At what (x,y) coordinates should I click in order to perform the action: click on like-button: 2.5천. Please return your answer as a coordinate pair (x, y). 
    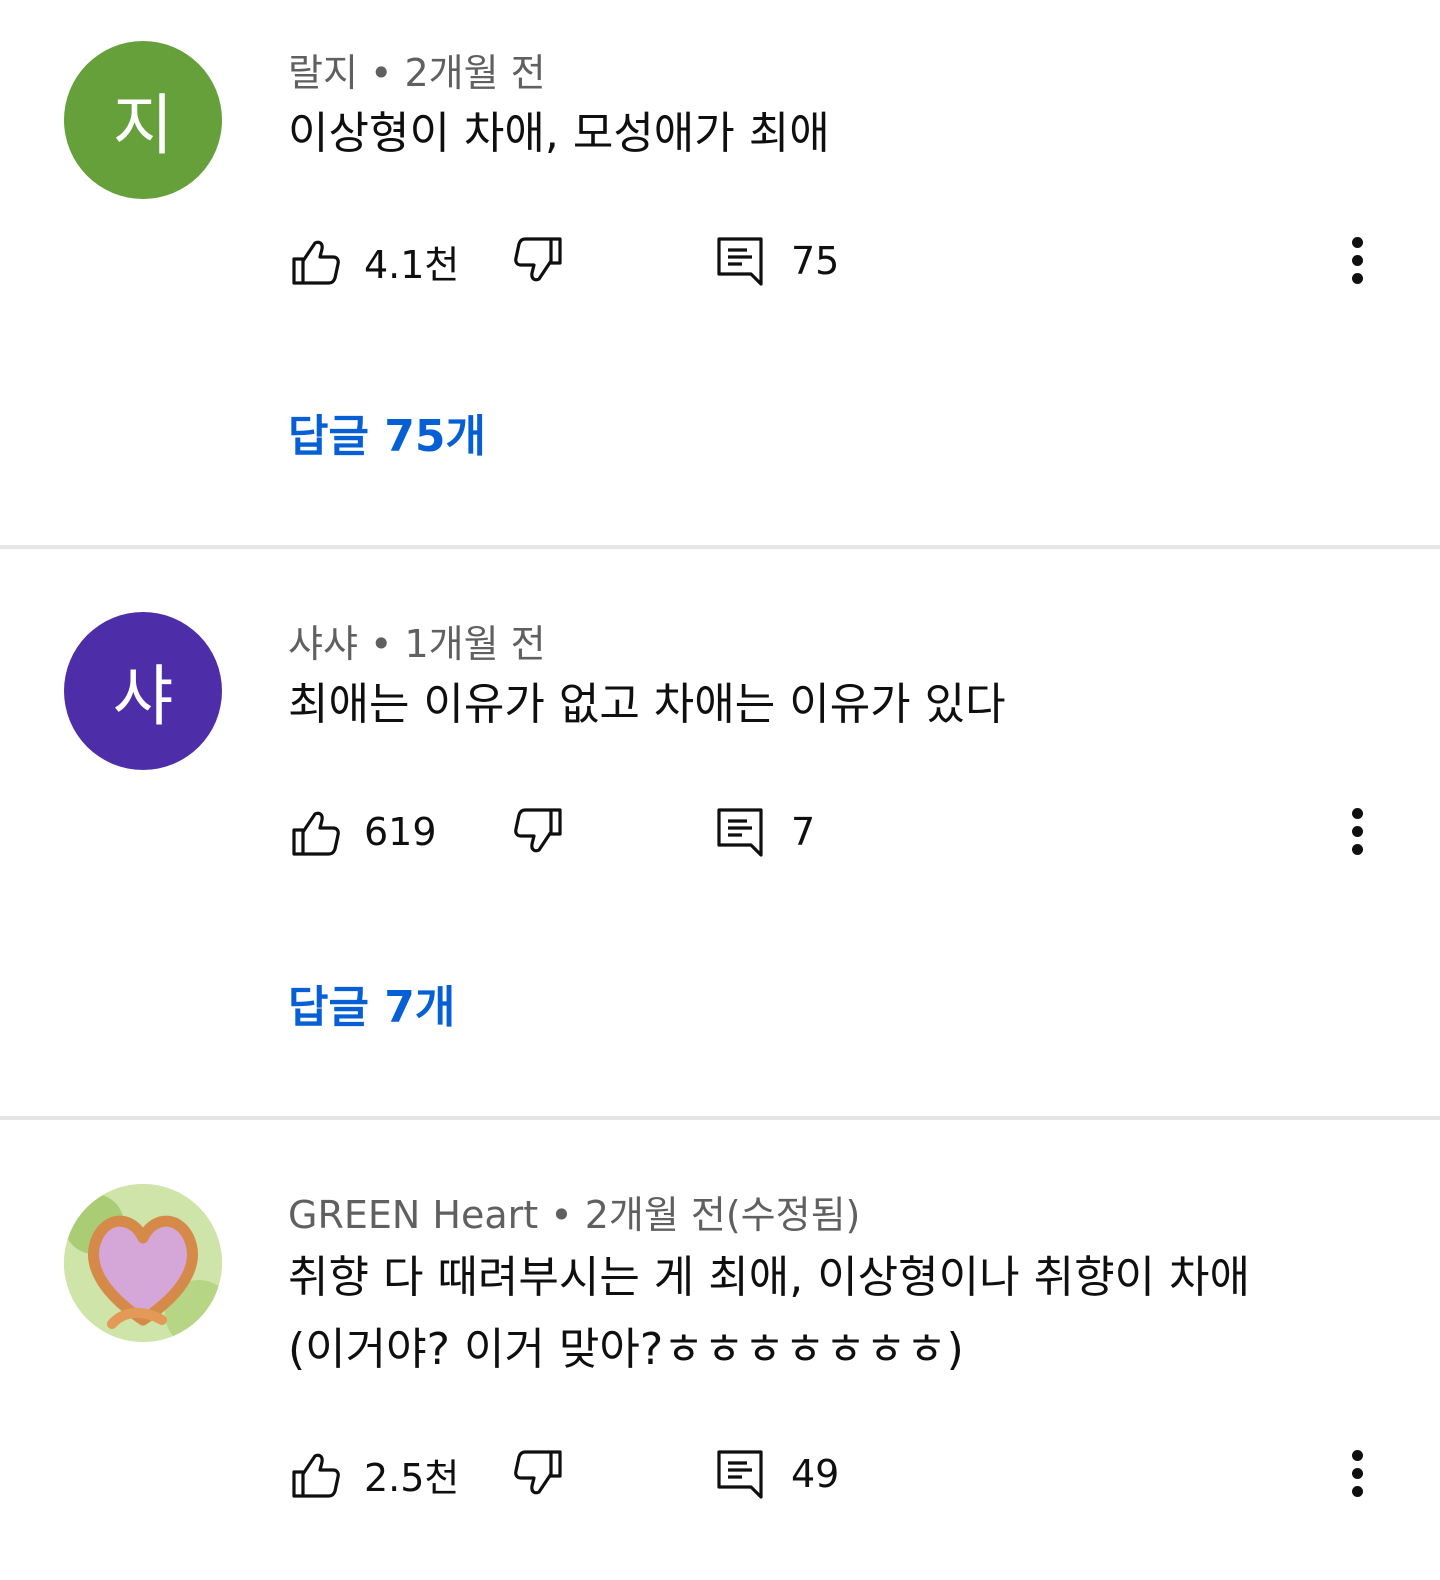
    Looking at the image, I should click on (373, 1474).